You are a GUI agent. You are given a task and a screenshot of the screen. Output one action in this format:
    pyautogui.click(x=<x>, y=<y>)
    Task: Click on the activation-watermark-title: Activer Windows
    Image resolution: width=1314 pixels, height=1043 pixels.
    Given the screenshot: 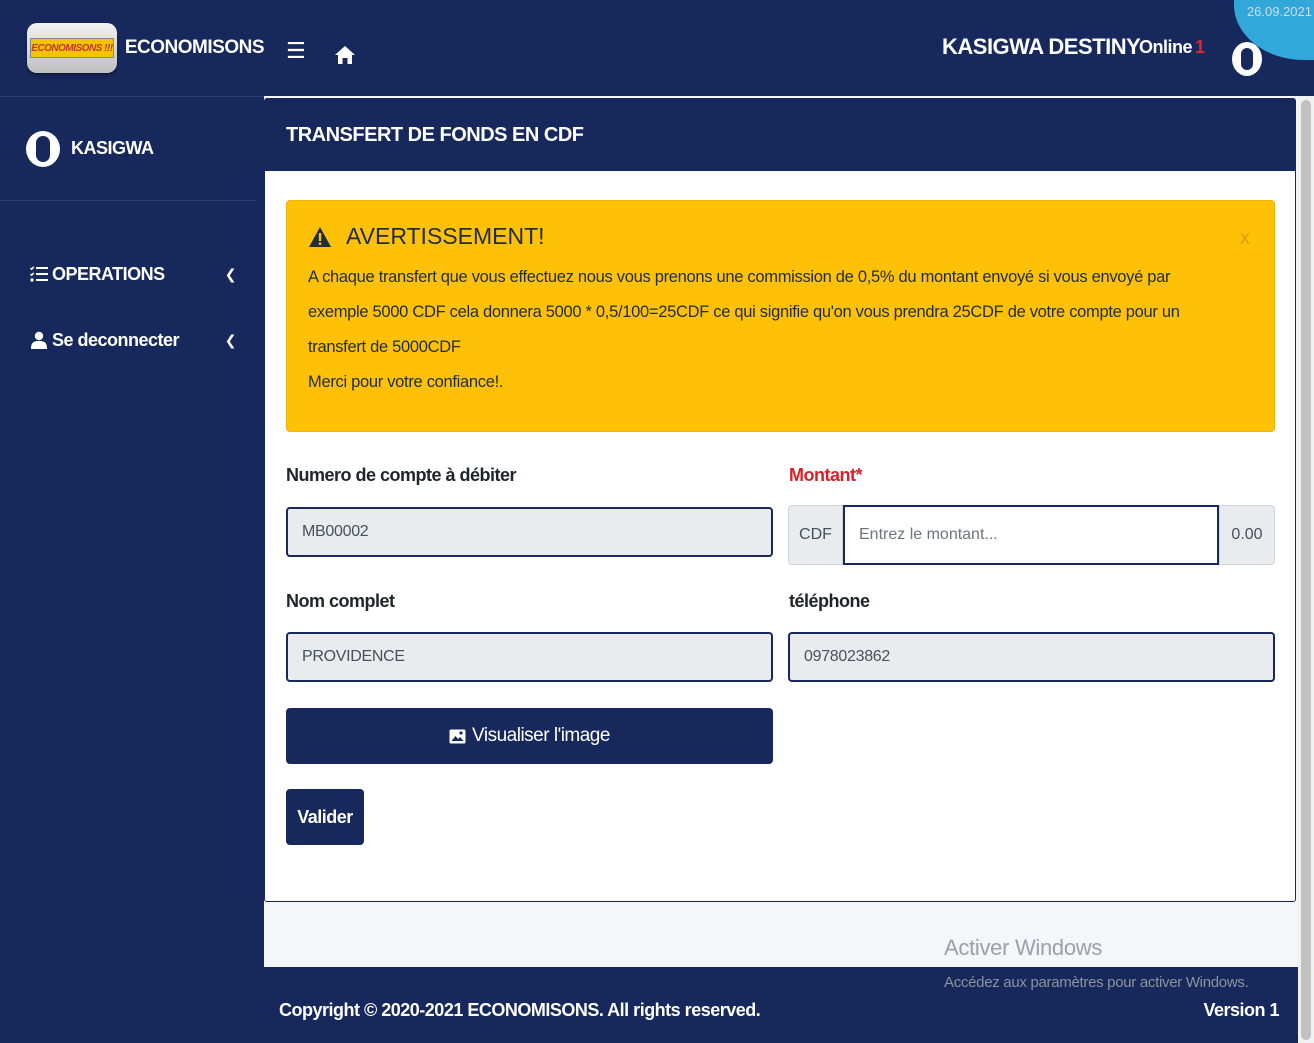 What is the action you would take?
    pyautogui.click(x=1023, y=947)
    